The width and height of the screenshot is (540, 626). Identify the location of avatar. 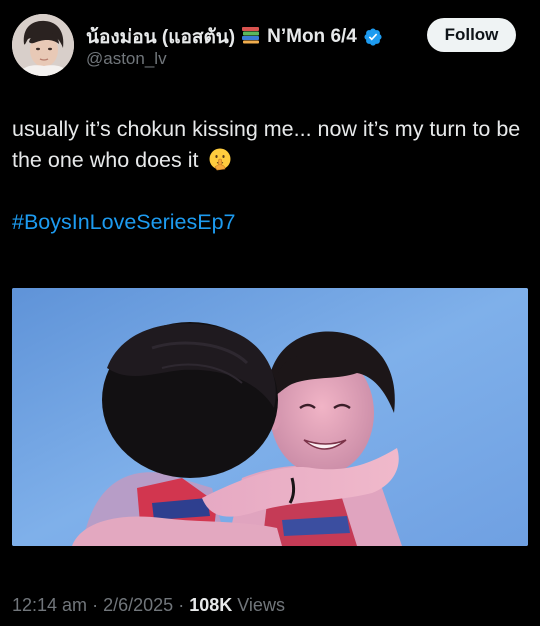
(43, 45).